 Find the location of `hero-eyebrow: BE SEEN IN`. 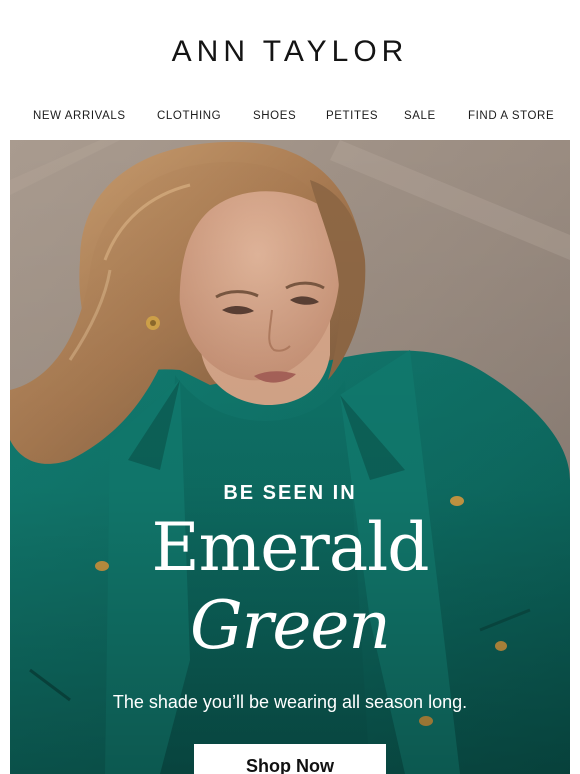

hero-eyebrow: BE SEEN IN is located at coordinates (290, 493).